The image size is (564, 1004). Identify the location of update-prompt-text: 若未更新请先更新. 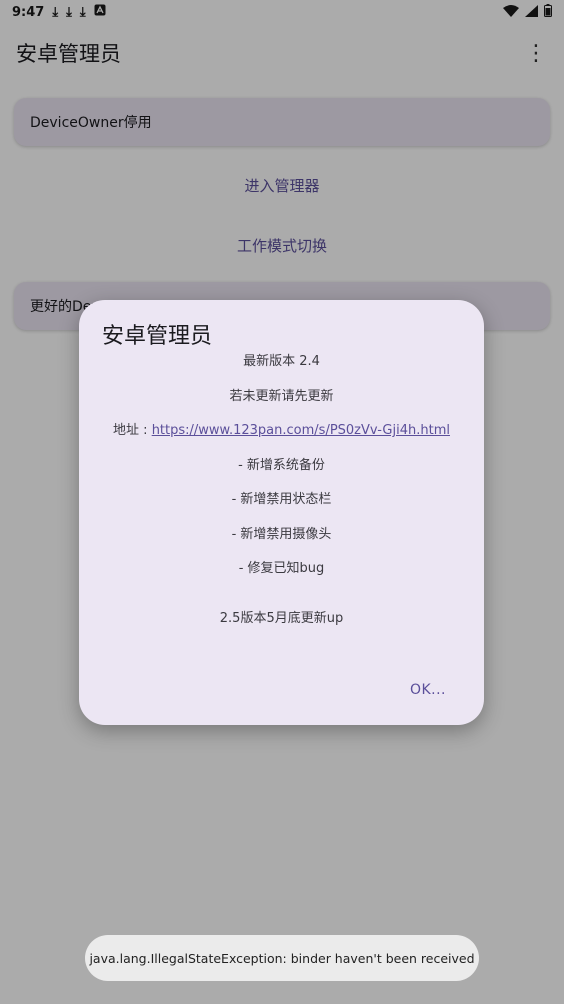
(281, 396).